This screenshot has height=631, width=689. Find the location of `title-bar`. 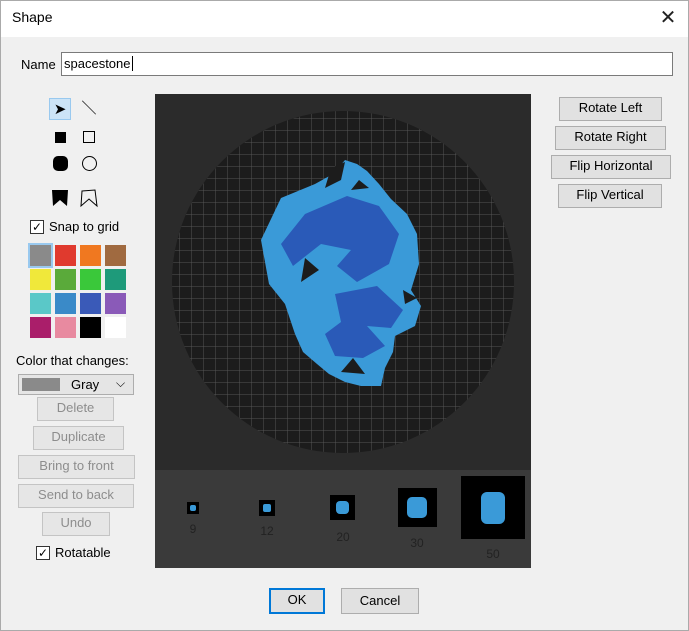

title-bar is located at coordinates (344, 19).